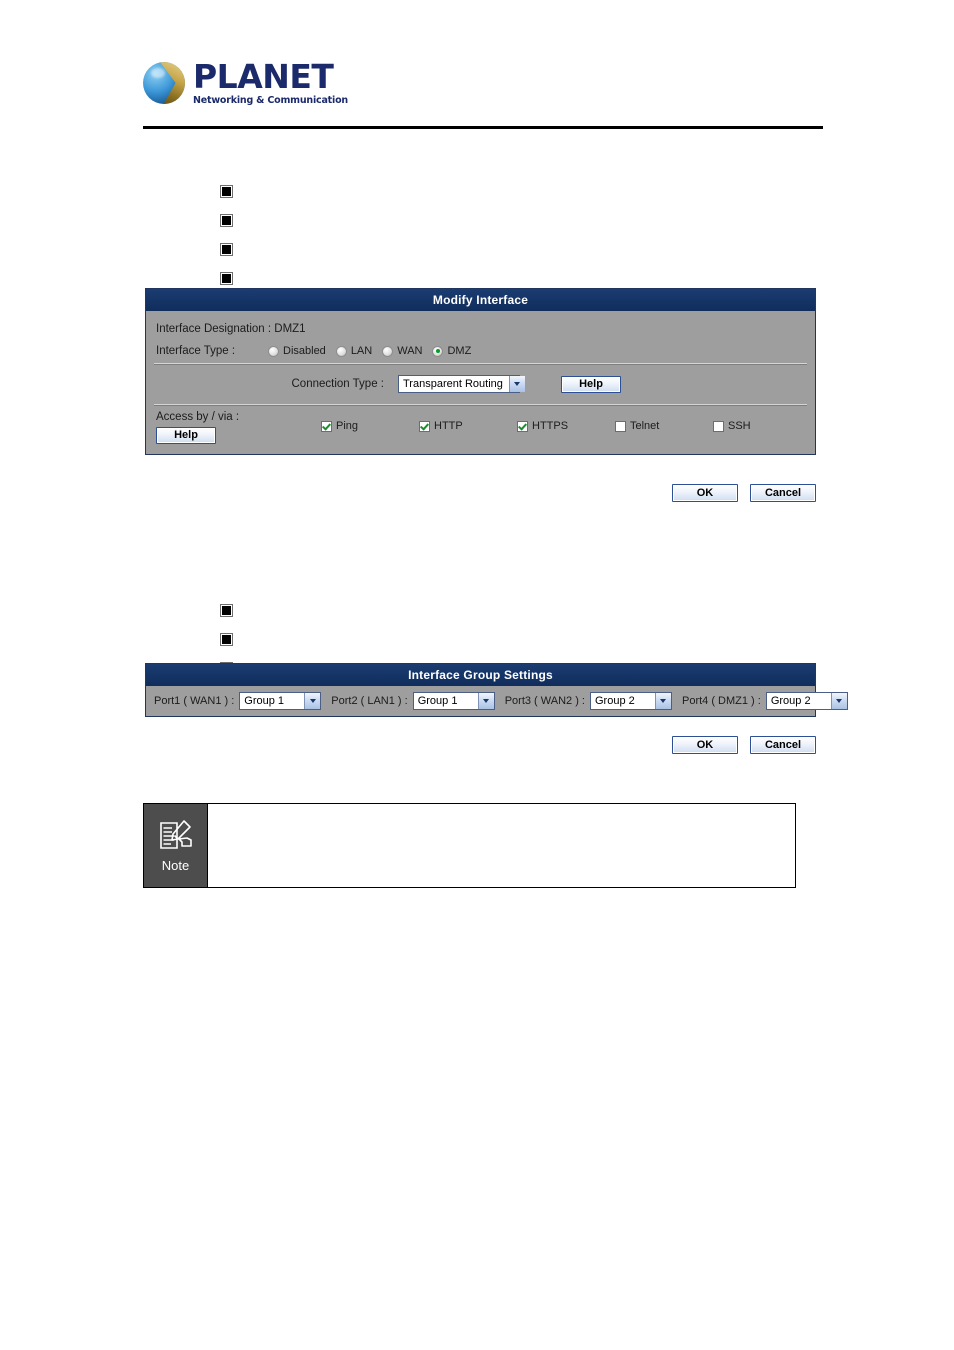  What do you see at coordinates (164, 83) in the screenshot?
I see `planet-globe-logo-icon` at bounding box center [164, 83].